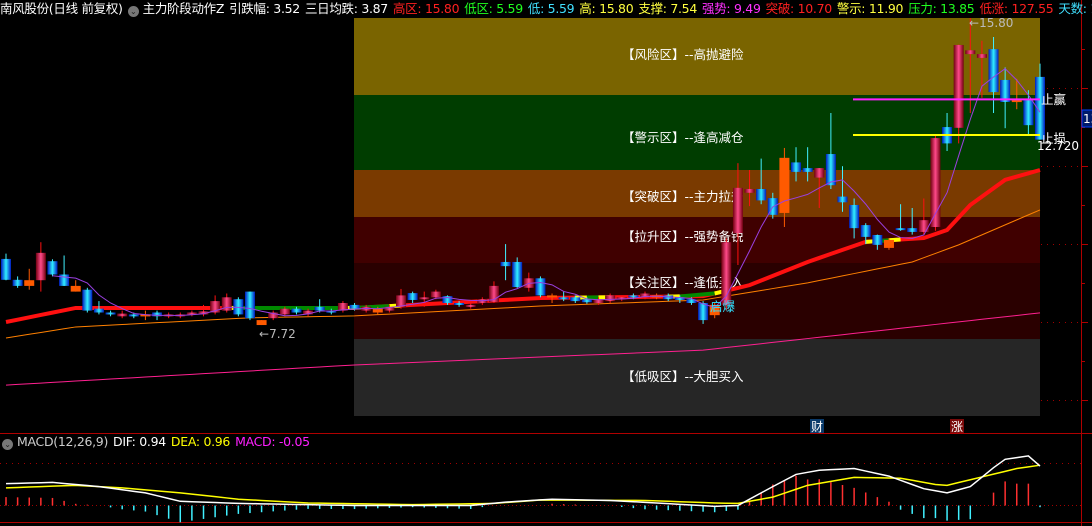  What do you see at coordinates (941, 8) in the screenshot?
I see `header-stat: 压力: 13.85` at bounding box center [941, 8].